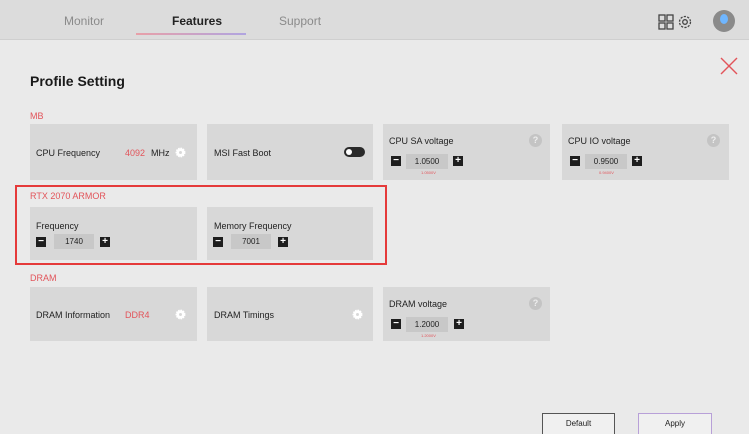 The image size is (749, 434). What do you see at coordinates (575, 161) in the screenshot?
I see `cpu-io-decrement-button: −` at bounding box center [575, 161].